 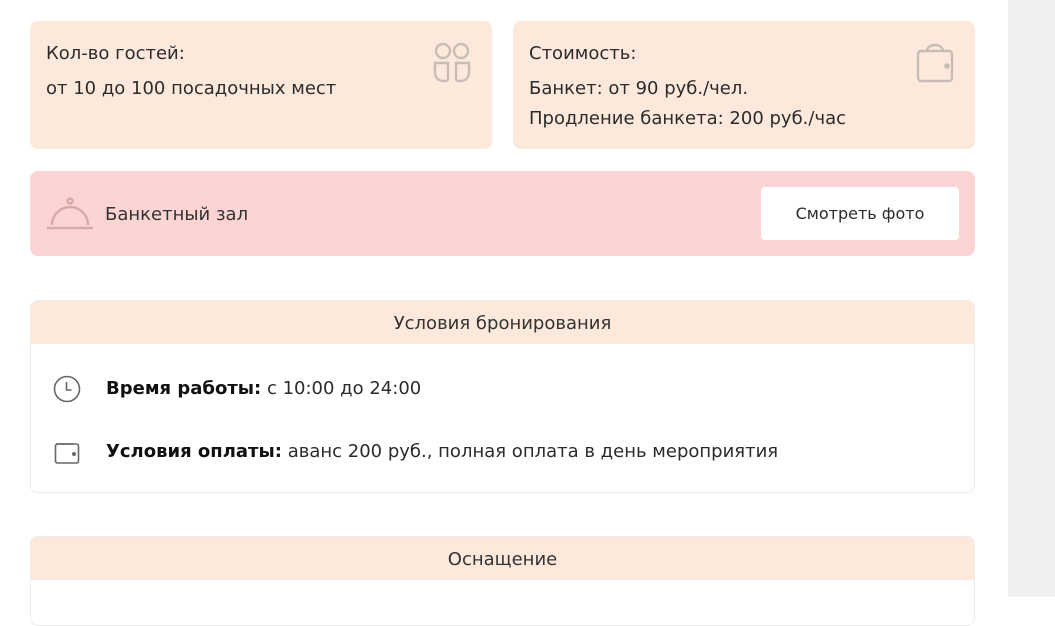 I want to click on guests-value: от 10 до 100 посадочных мест, so click(x=191, y=88).